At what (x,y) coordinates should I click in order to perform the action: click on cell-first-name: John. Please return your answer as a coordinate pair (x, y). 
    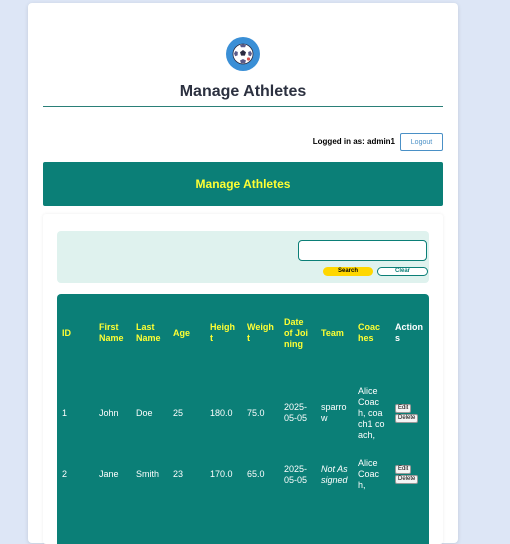
    Looking at the image, I should click on (109, 412).